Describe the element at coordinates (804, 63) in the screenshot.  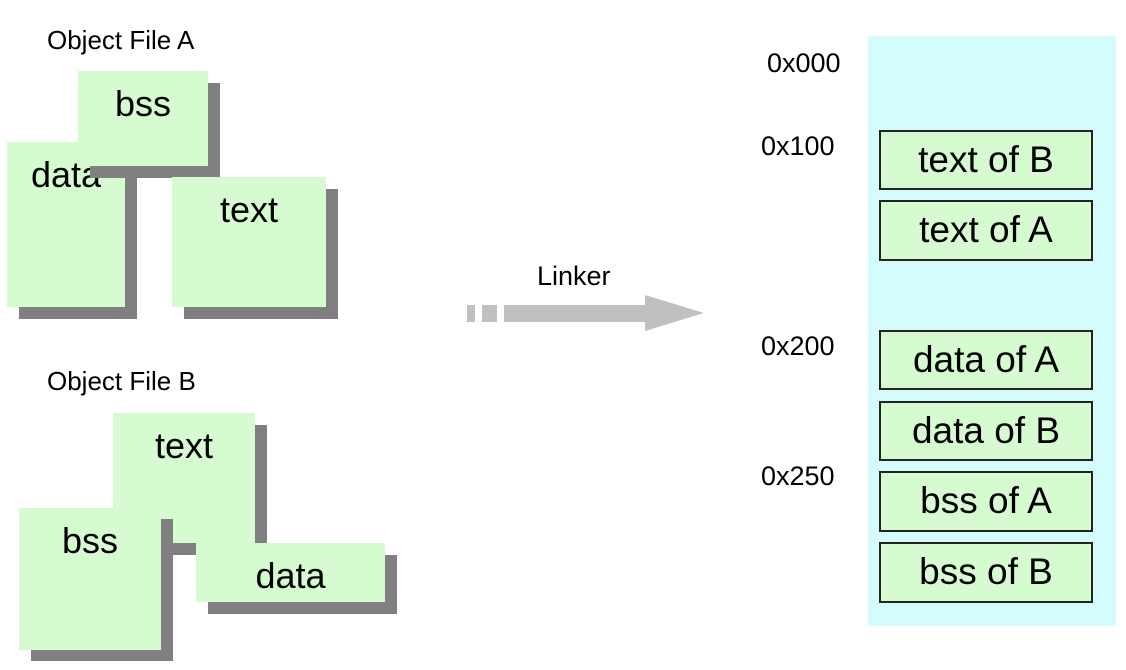
I see `address-0x000: 0x000` at that location.